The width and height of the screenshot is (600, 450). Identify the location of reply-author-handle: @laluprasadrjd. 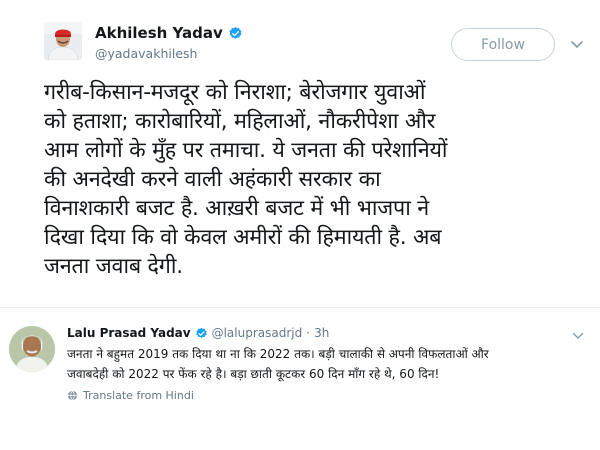
(257, 333).